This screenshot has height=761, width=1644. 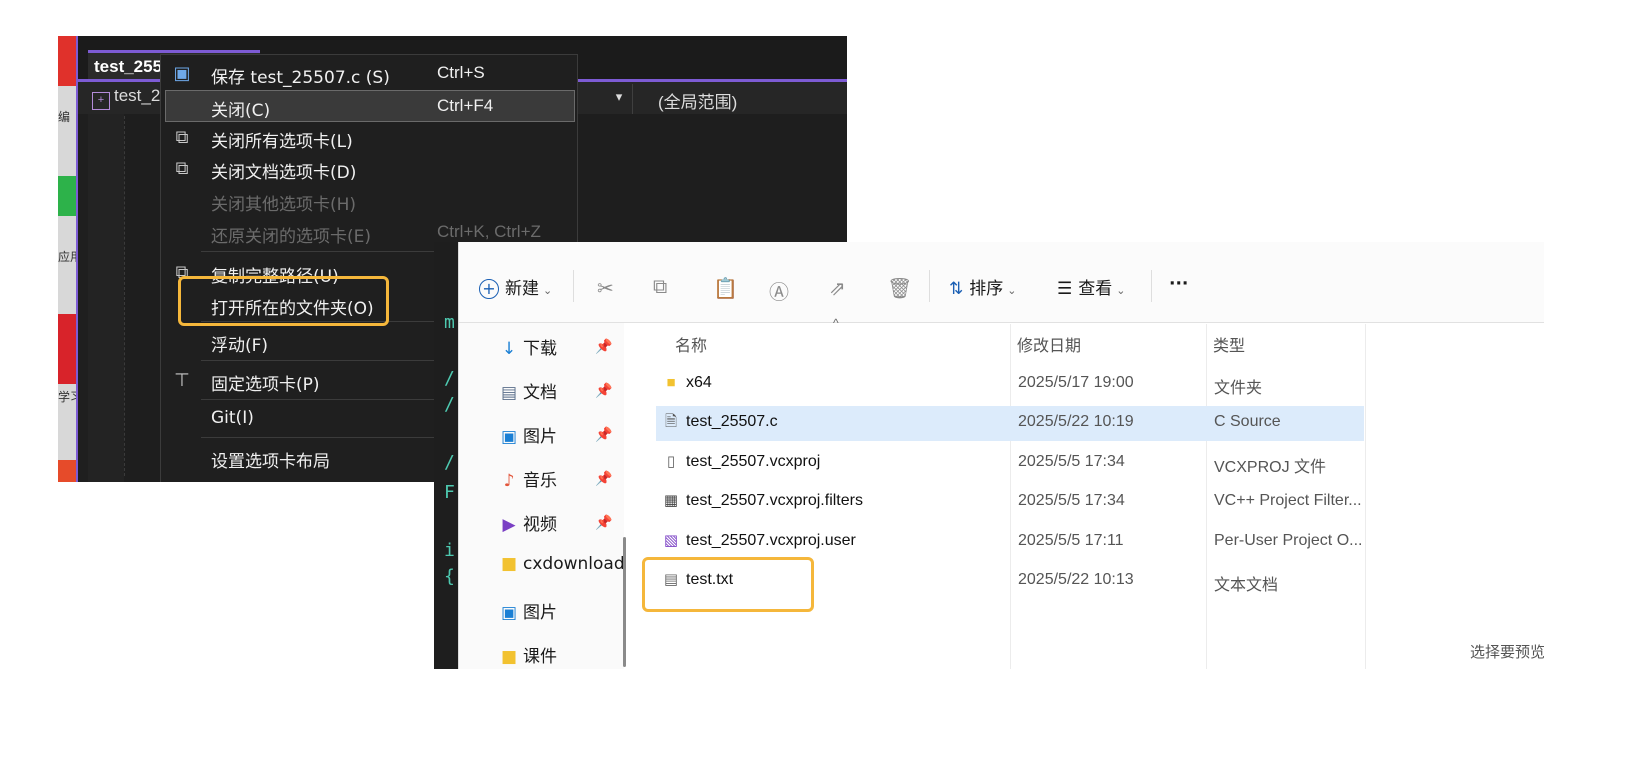 I want to click on menu-label: 关闭文档选项卡(D), so click(x=284, y=173).